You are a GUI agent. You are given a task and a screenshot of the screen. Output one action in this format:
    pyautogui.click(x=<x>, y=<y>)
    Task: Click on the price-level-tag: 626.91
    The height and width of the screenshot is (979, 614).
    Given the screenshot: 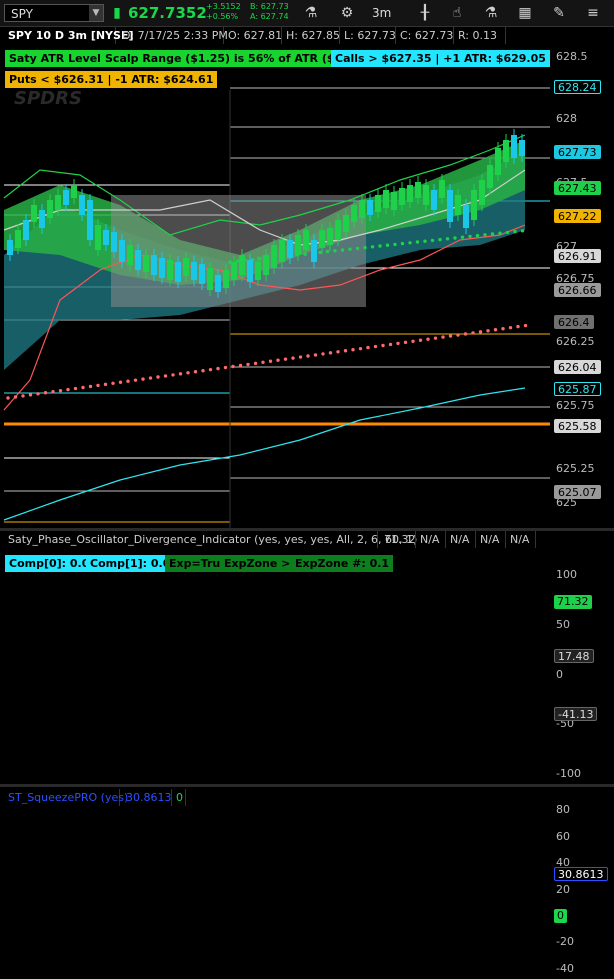 What is the action you would take?
    pyautogui.click(x=577, y=256)
    